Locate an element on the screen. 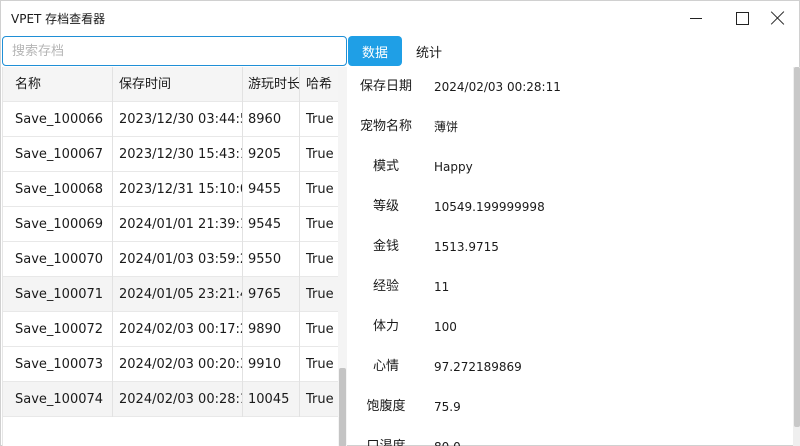  minimize-icon is located at coordinates (696, 18).